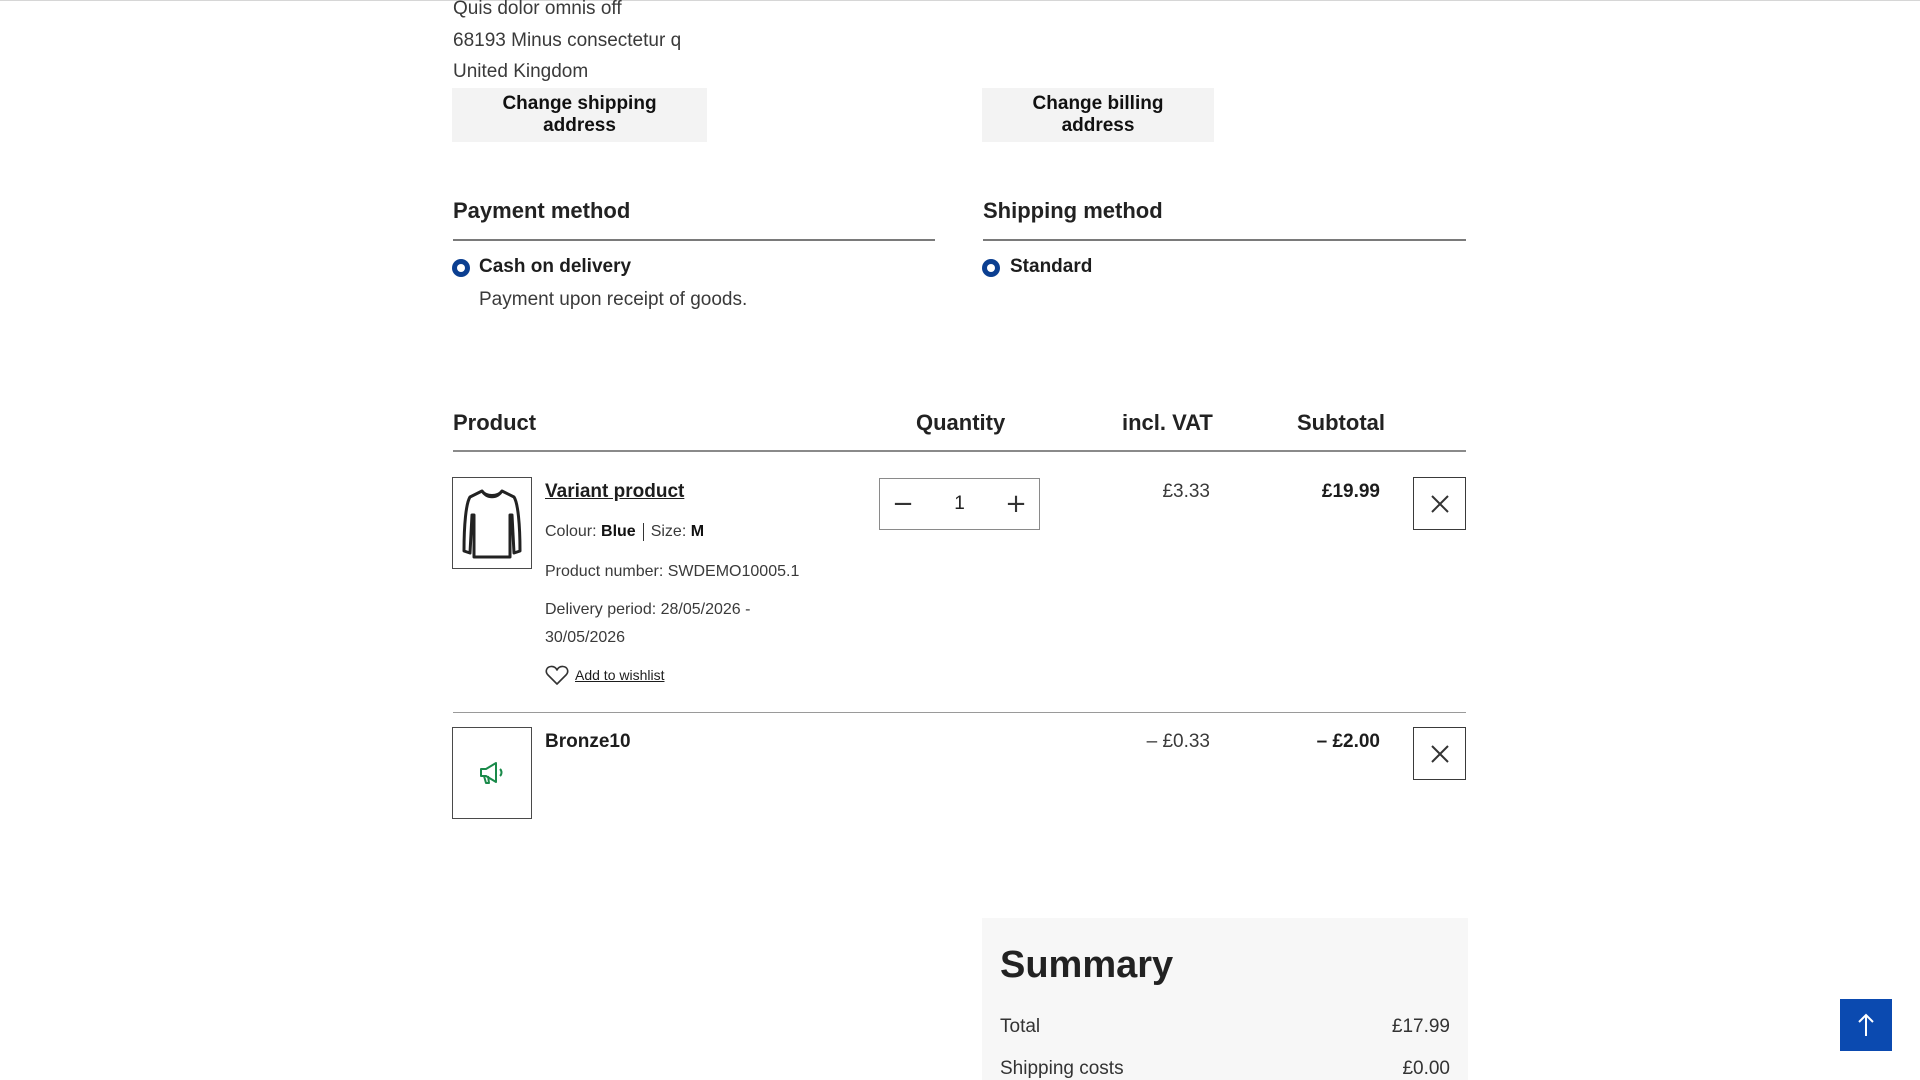  Describe the element at coordinates (557, 675) in the screenshot. I see `heart-icon` at that location.